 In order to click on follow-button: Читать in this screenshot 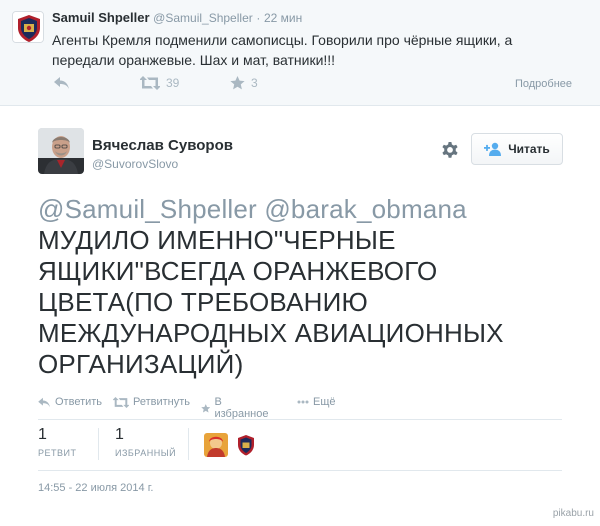, I will do `click(517, 149)`.